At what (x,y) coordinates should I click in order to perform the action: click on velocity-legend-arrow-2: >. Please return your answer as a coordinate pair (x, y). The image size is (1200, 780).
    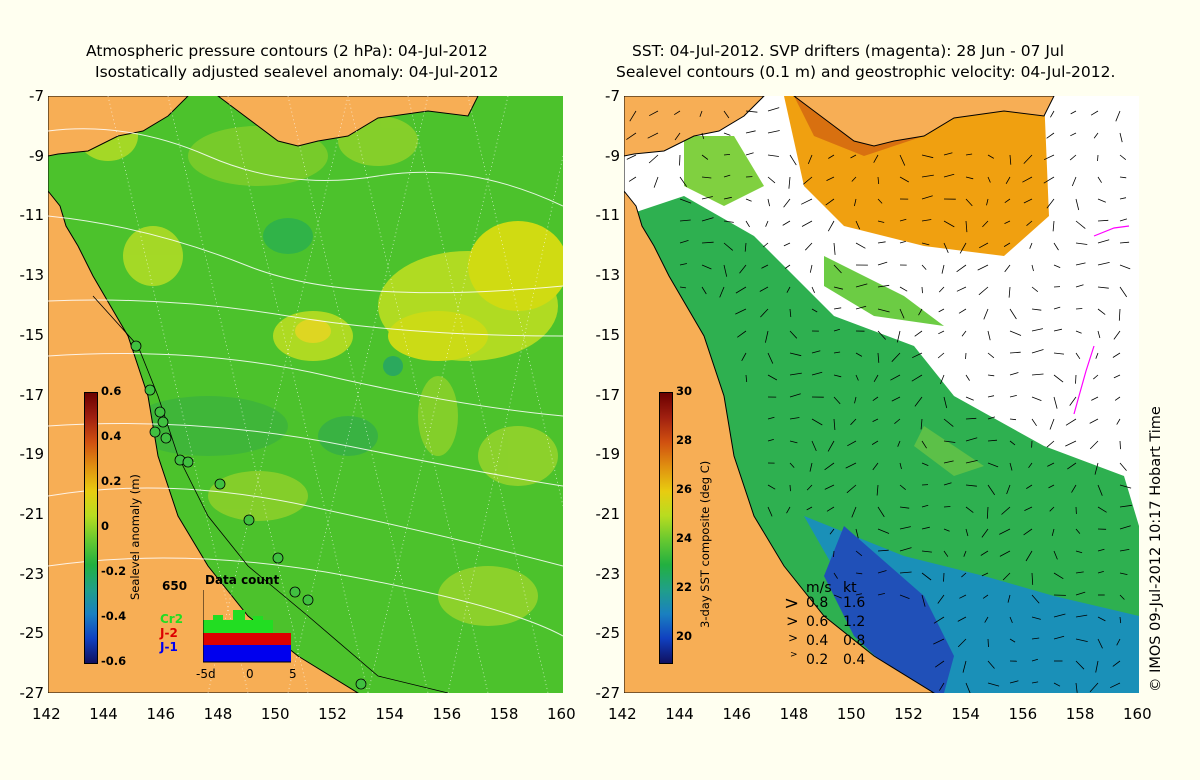
    Looking at the image, I should click on (793, 638).